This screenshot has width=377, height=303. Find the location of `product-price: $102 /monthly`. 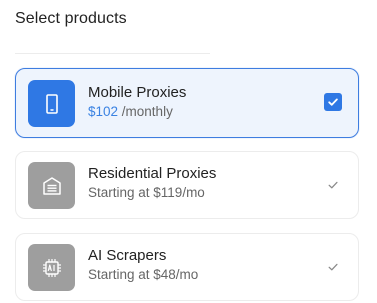

product-price: $102 /monthly is located at coordinates (130, 111).